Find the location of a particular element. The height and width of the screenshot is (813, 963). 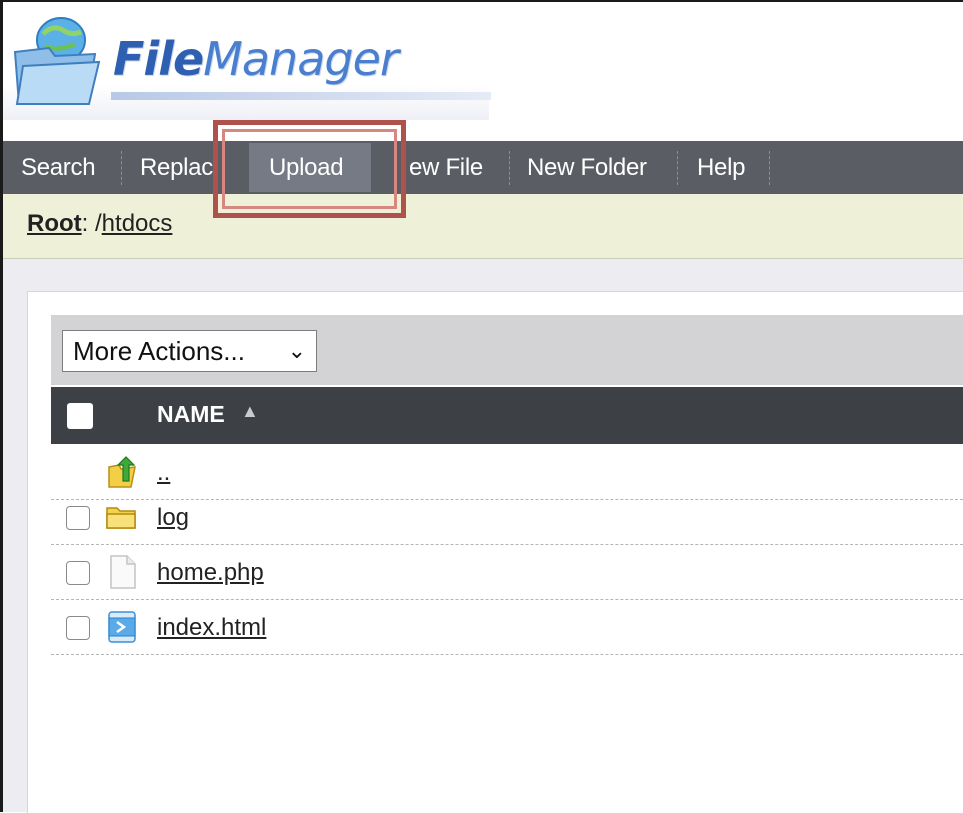

chevron-down-icon: ⌄ is located at coordinates (296, 350).